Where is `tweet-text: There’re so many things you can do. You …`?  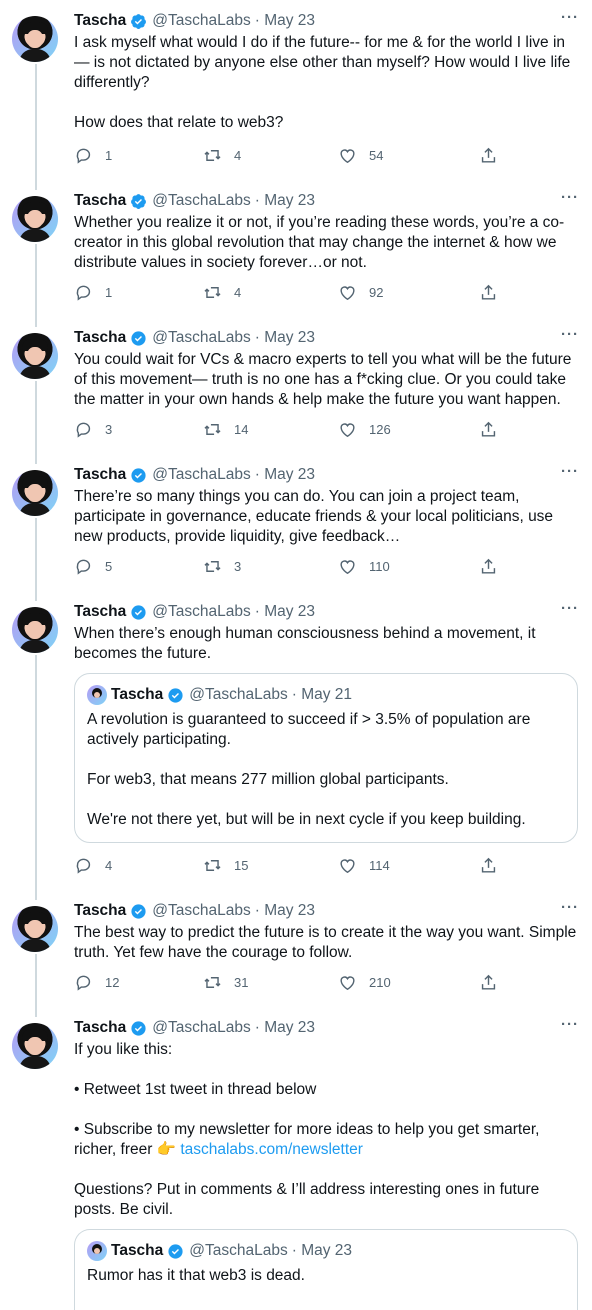 tweet-text: There’re so many things you can do. You … is located at coordinates (316, 516).